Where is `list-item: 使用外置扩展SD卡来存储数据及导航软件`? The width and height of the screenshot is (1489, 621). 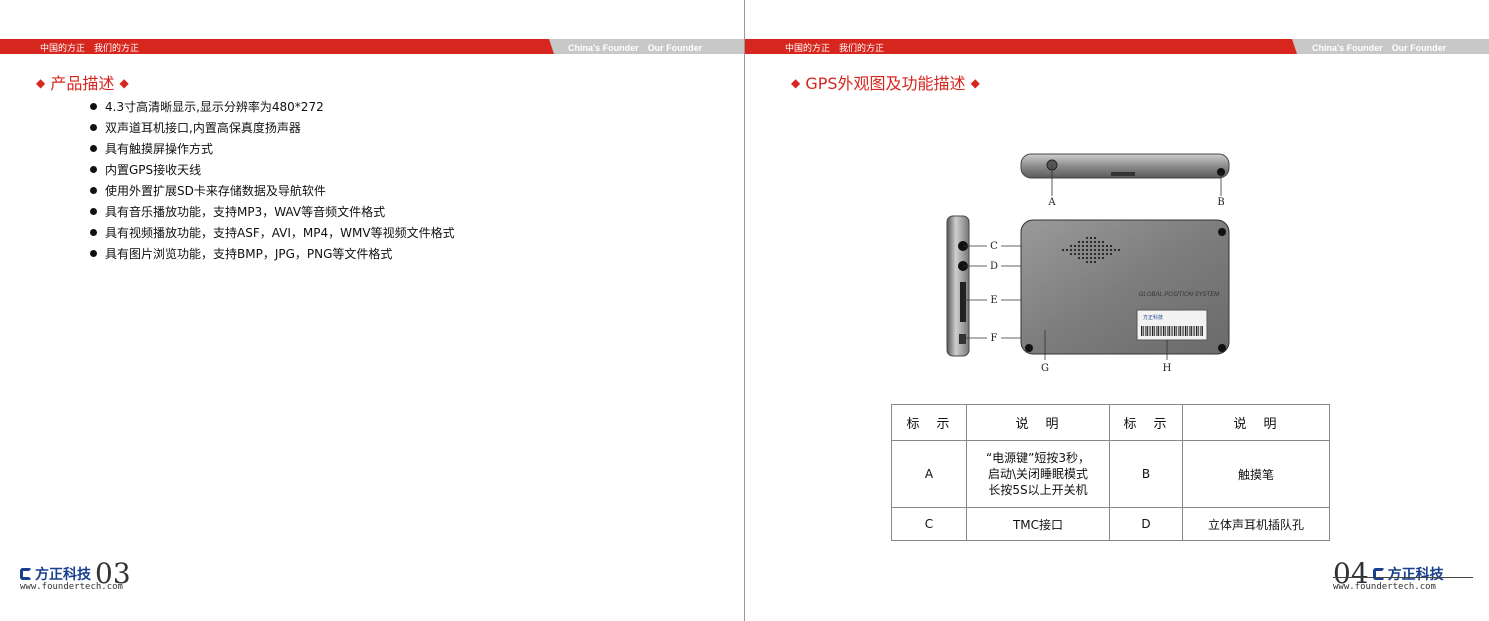 list-item: 使用外置扩展SD卡来存储数据及导航软件 is located at coordinates (272, 190).